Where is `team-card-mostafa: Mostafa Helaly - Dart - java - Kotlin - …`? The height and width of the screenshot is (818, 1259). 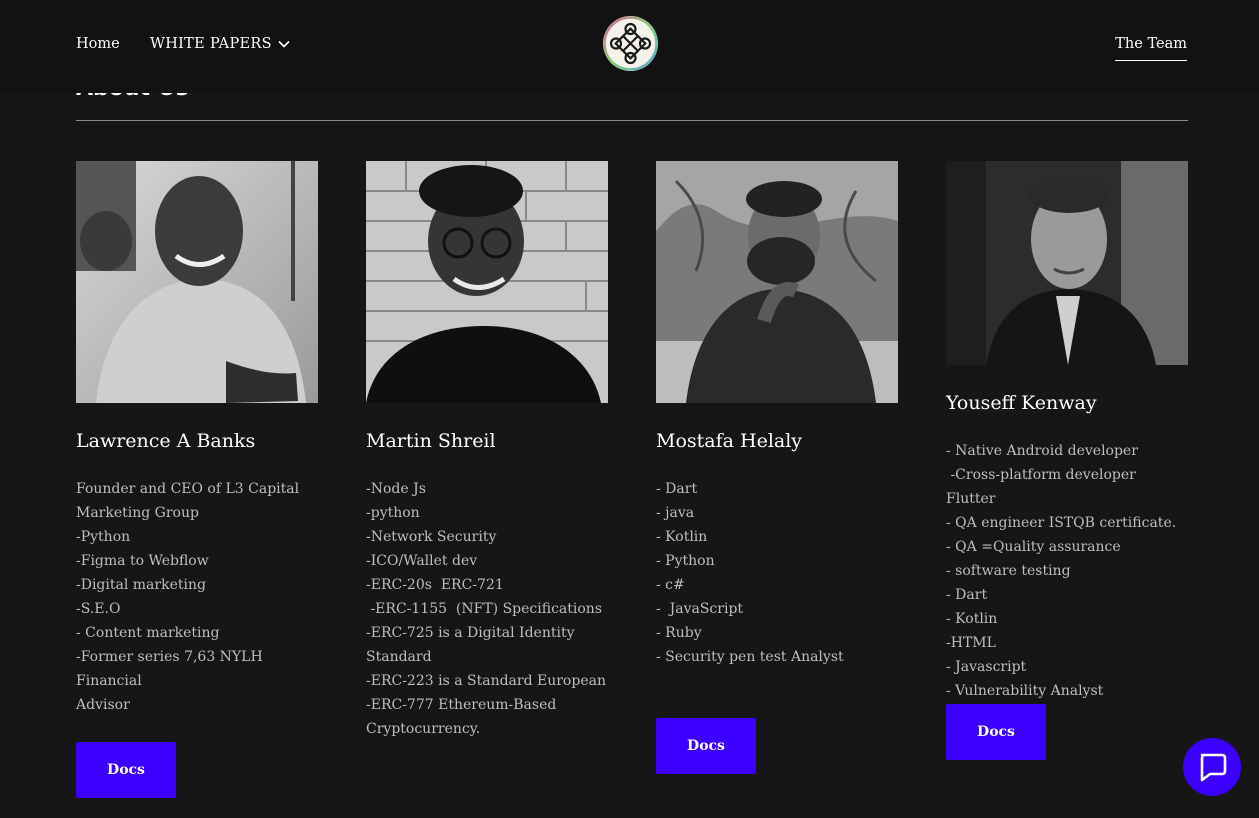
team-card-mostafa: Mostafa Helaly - Dart - java - Kotlin - … is located at coordinates (777, 415).